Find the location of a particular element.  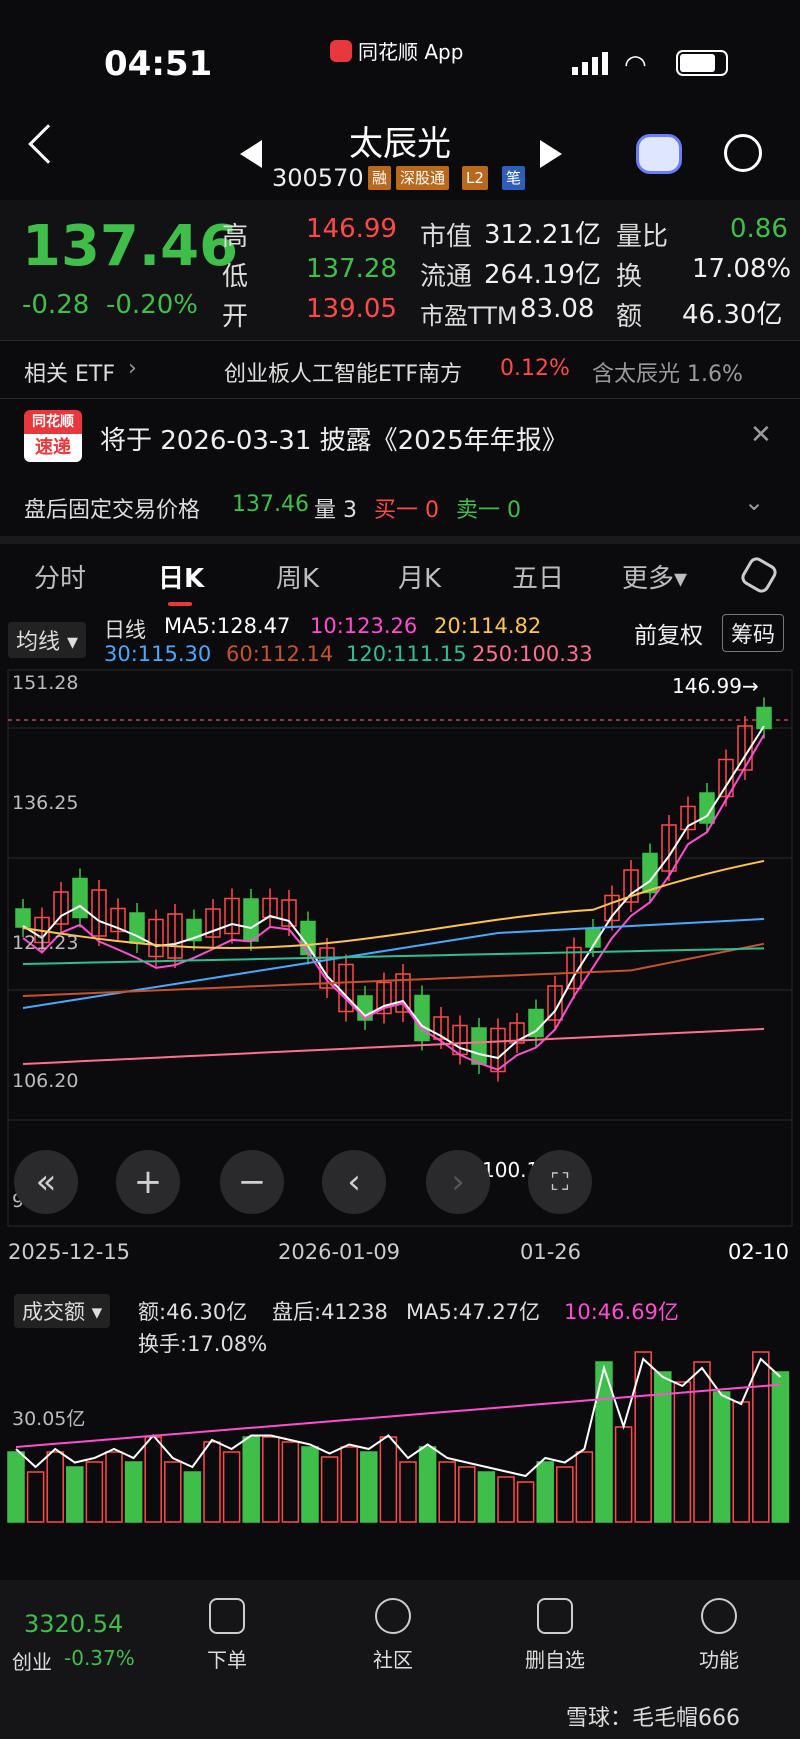

y-tick-4: 106.20 is located at coordinates (45, 1081).